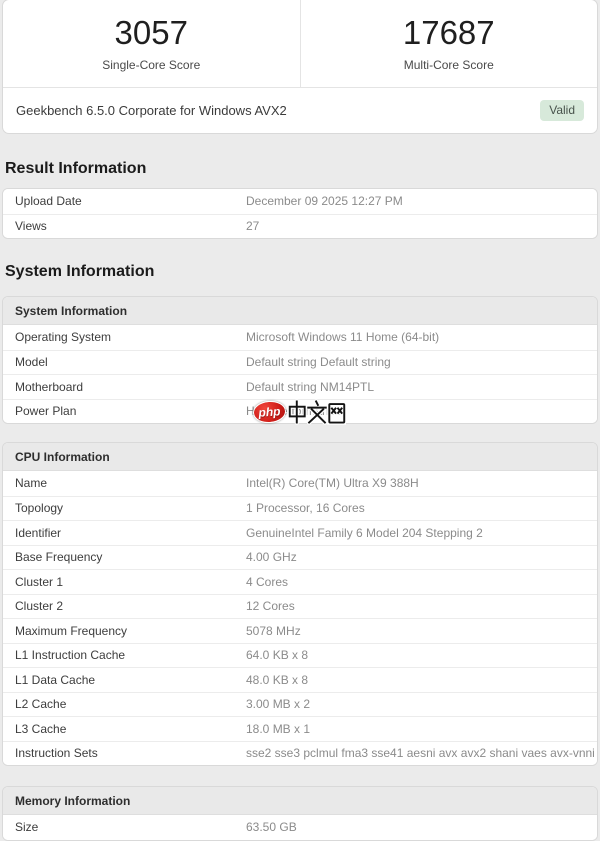 This screenshot has height=841, width=600. Describe the element at coordinates (318, 362) in the screenshot. I see `row-value: Default string Default string` at that location.